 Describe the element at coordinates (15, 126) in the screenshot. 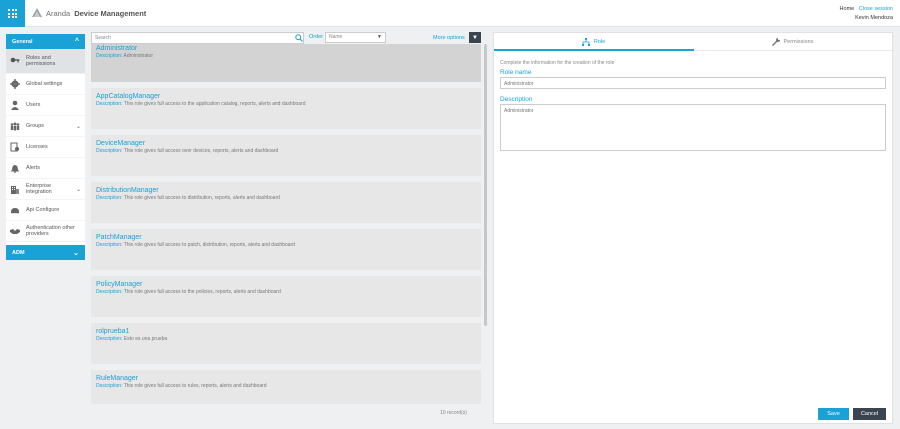

I see `groups-icon` at that location.